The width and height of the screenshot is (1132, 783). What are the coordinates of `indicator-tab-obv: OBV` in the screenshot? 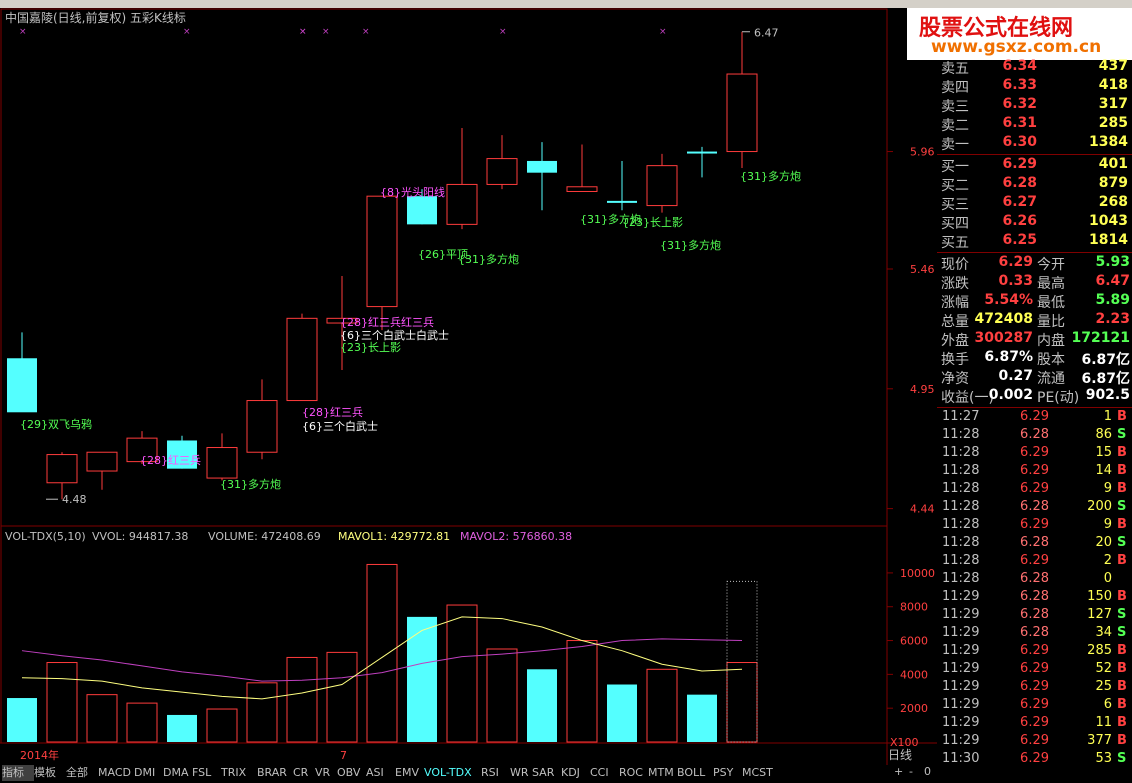 It's located at (351, 773).